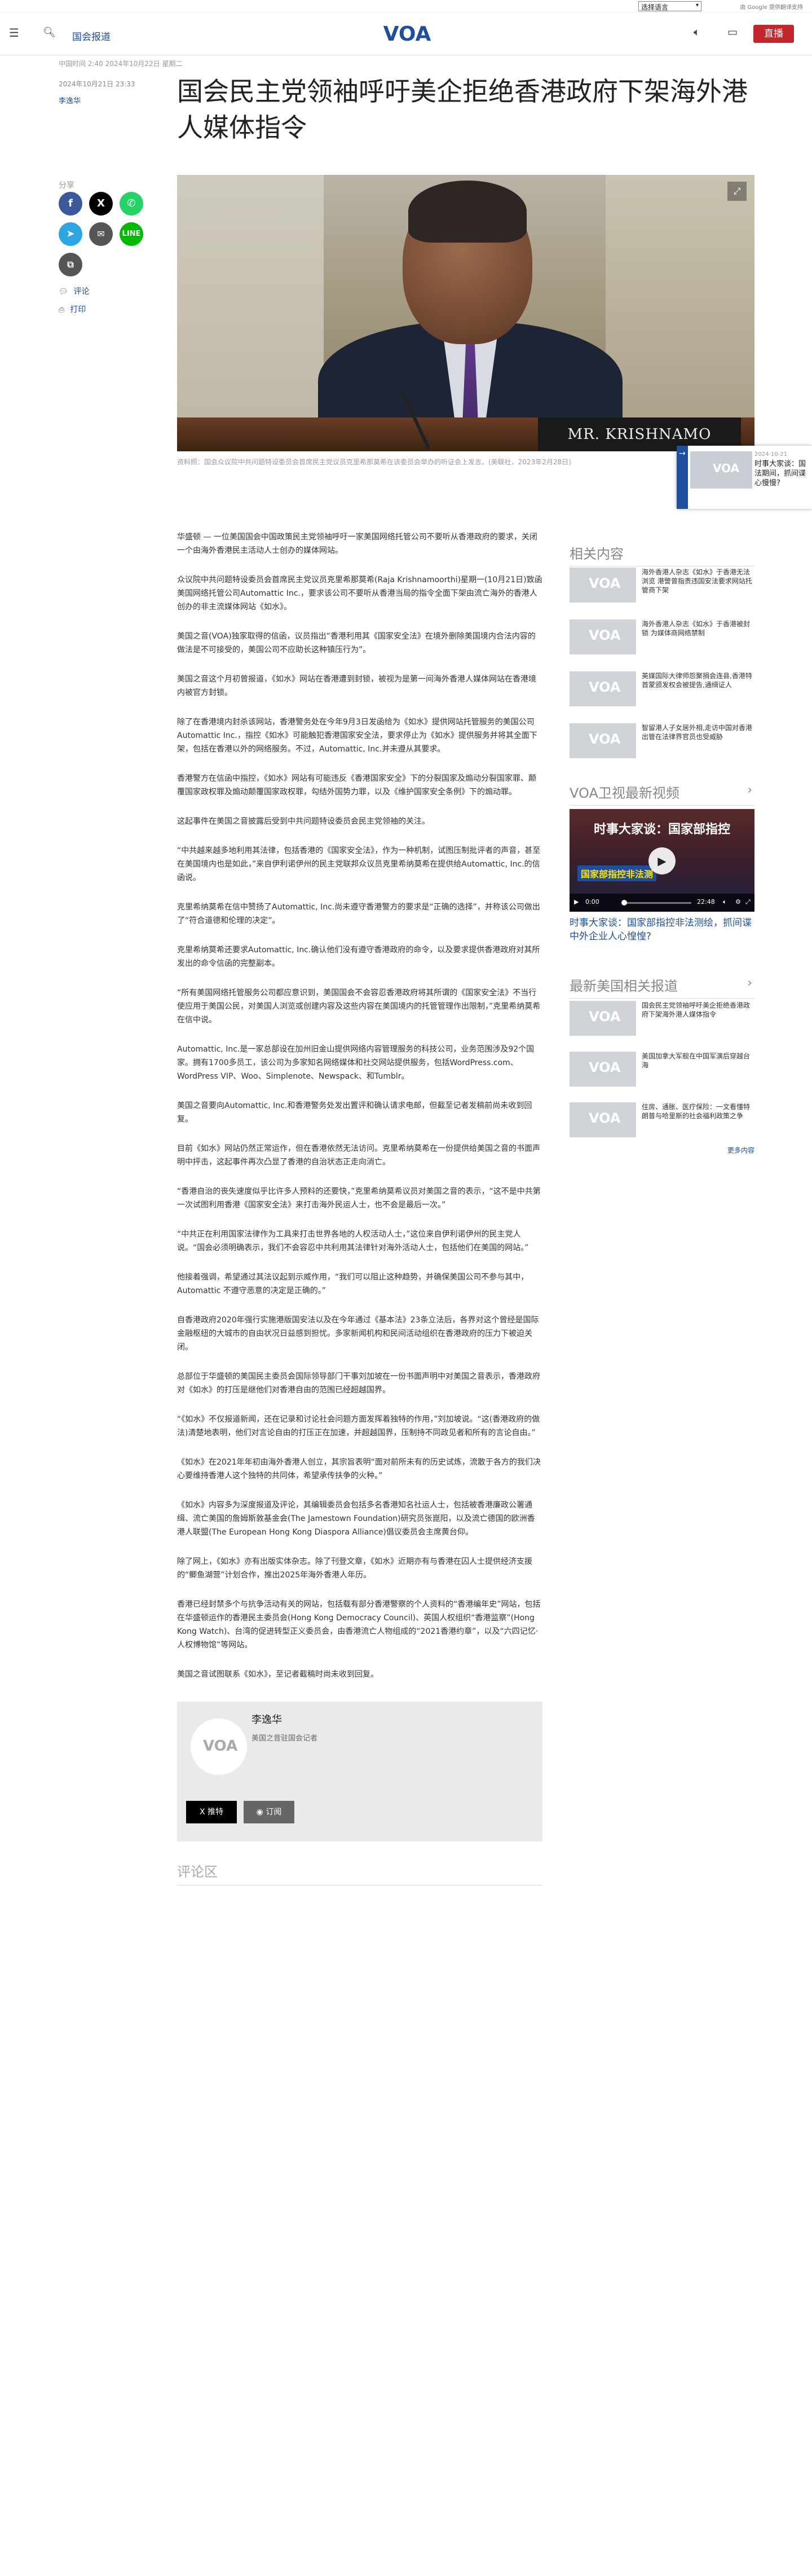  What do you see at coordinates (131, 234) in the screenshot?
I see `line-share-icon: LINE` at bounding box center [131, 234].